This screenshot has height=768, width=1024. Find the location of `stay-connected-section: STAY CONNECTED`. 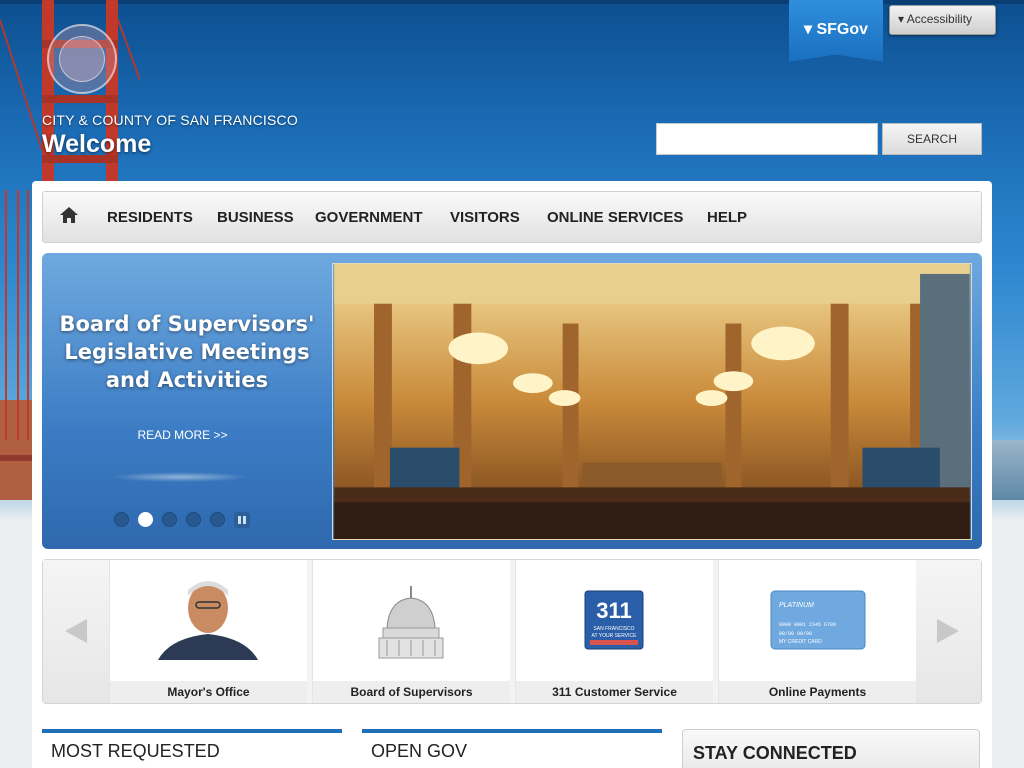

stay-connected-section: STAY CONNECTED is located at coordinates (831, 748).